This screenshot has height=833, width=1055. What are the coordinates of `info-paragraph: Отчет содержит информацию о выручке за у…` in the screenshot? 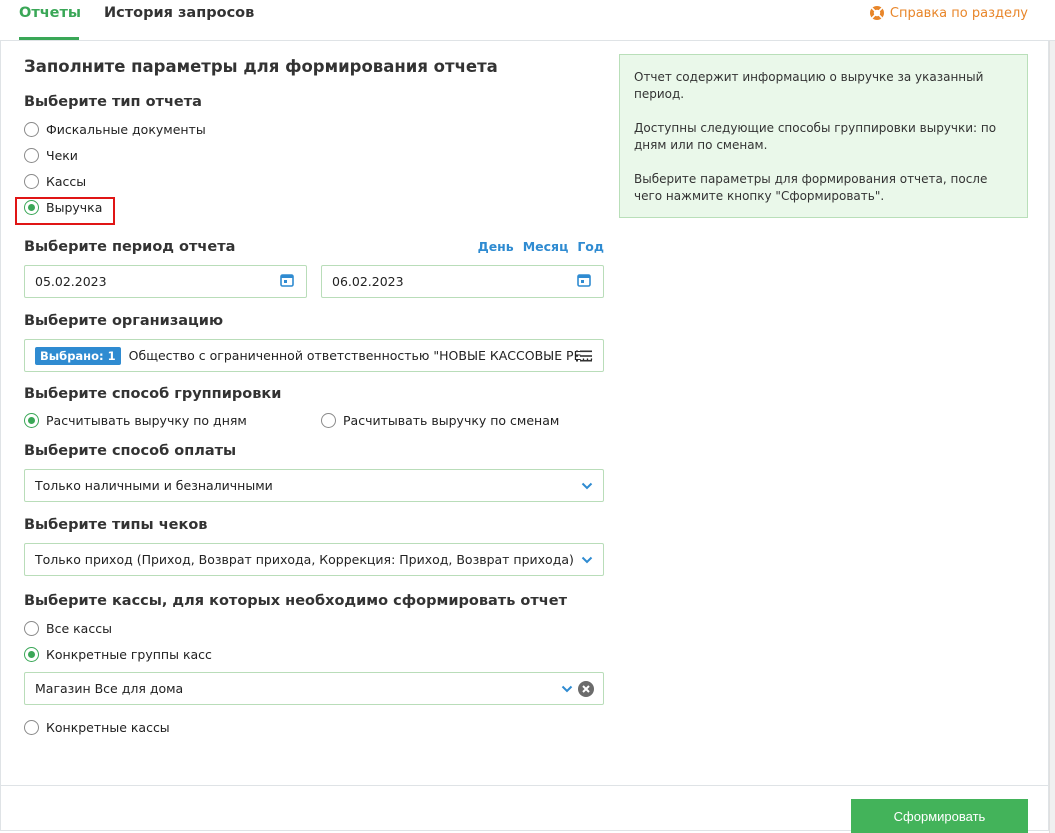 It's located at (809, 85).